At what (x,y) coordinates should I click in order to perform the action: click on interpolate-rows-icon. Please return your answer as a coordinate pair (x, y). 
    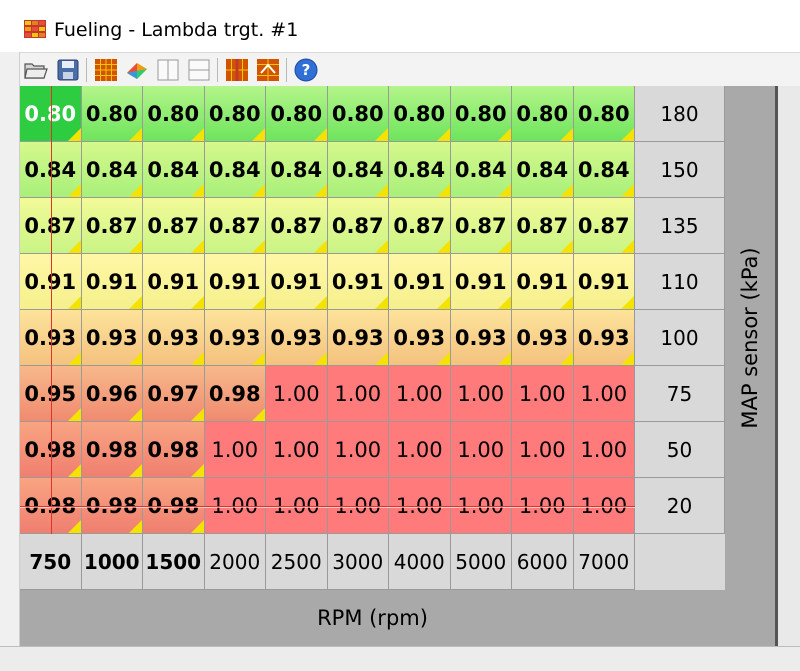
    Looking at the image, I should click on (268, 70).